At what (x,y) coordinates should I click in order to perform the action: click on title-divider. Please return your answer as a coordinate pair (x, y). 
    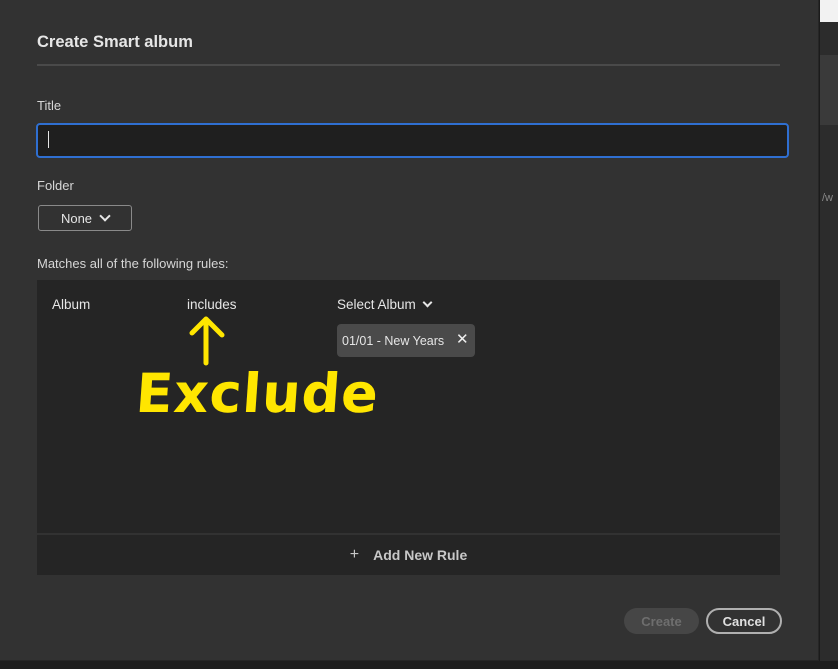
    Looking at the image, I should click on (408, 65).